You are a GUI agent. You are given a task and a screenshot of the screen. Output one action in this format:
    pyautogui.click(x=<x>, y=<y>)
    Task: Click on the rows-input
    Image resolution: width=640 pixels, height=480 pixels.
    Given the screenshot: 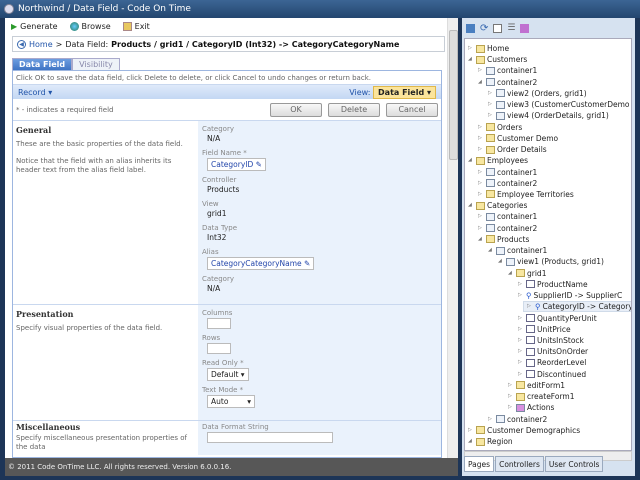 What is the action you would take?
    pyautogui.click(x=219, y=348)
    